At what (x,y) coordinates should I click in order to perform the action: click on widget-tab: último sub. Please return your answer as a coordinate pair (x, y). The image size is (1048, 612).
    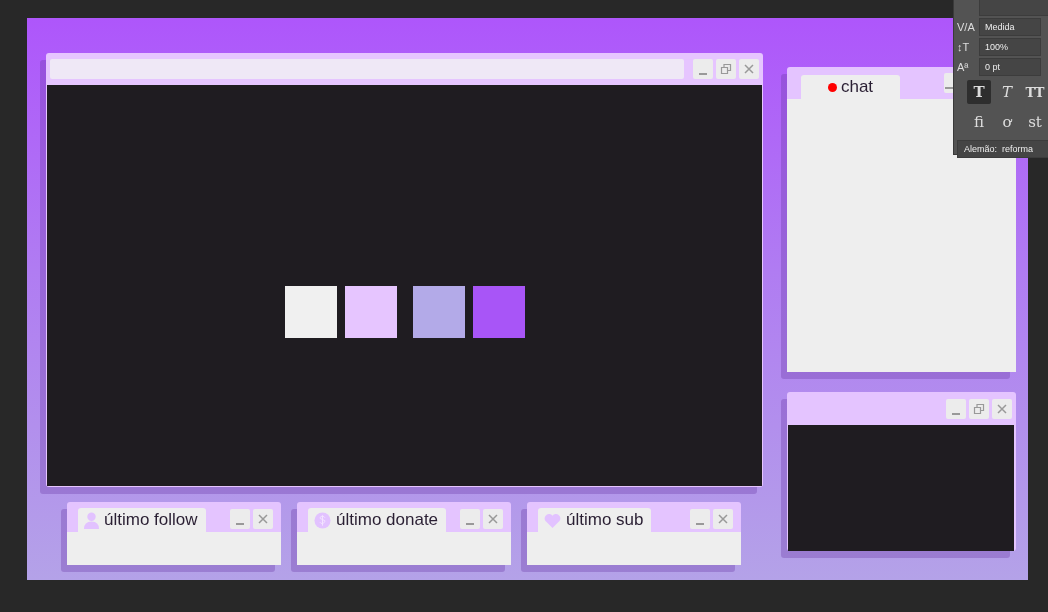
    Looking at the image, I should click on (595, 520).